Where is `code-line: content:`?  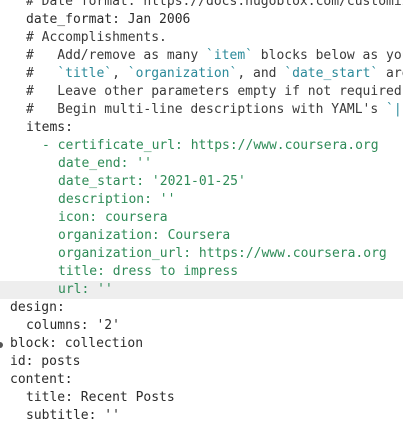
code-line: content: is located at coordinates (201, 380).